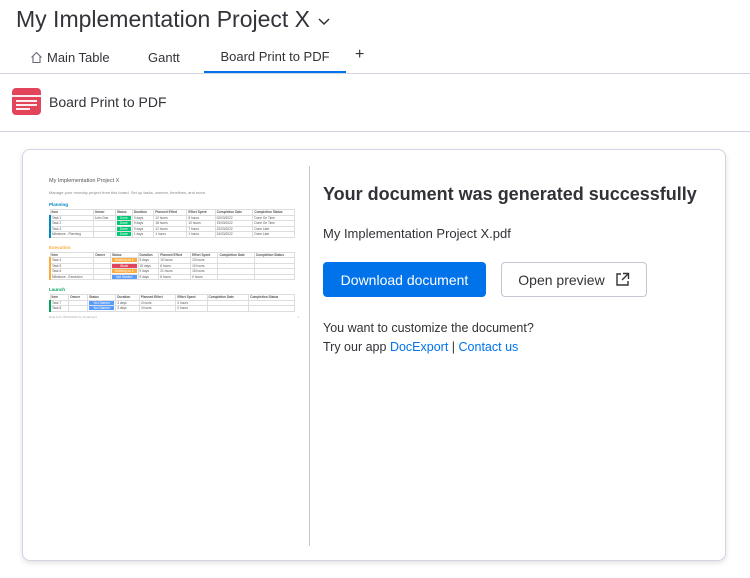 This screenshot has width=750, height=578. Describe the element at coordinates (163, 19) in the screenshot. I see `board-title: My Implementation Project X` at that location.